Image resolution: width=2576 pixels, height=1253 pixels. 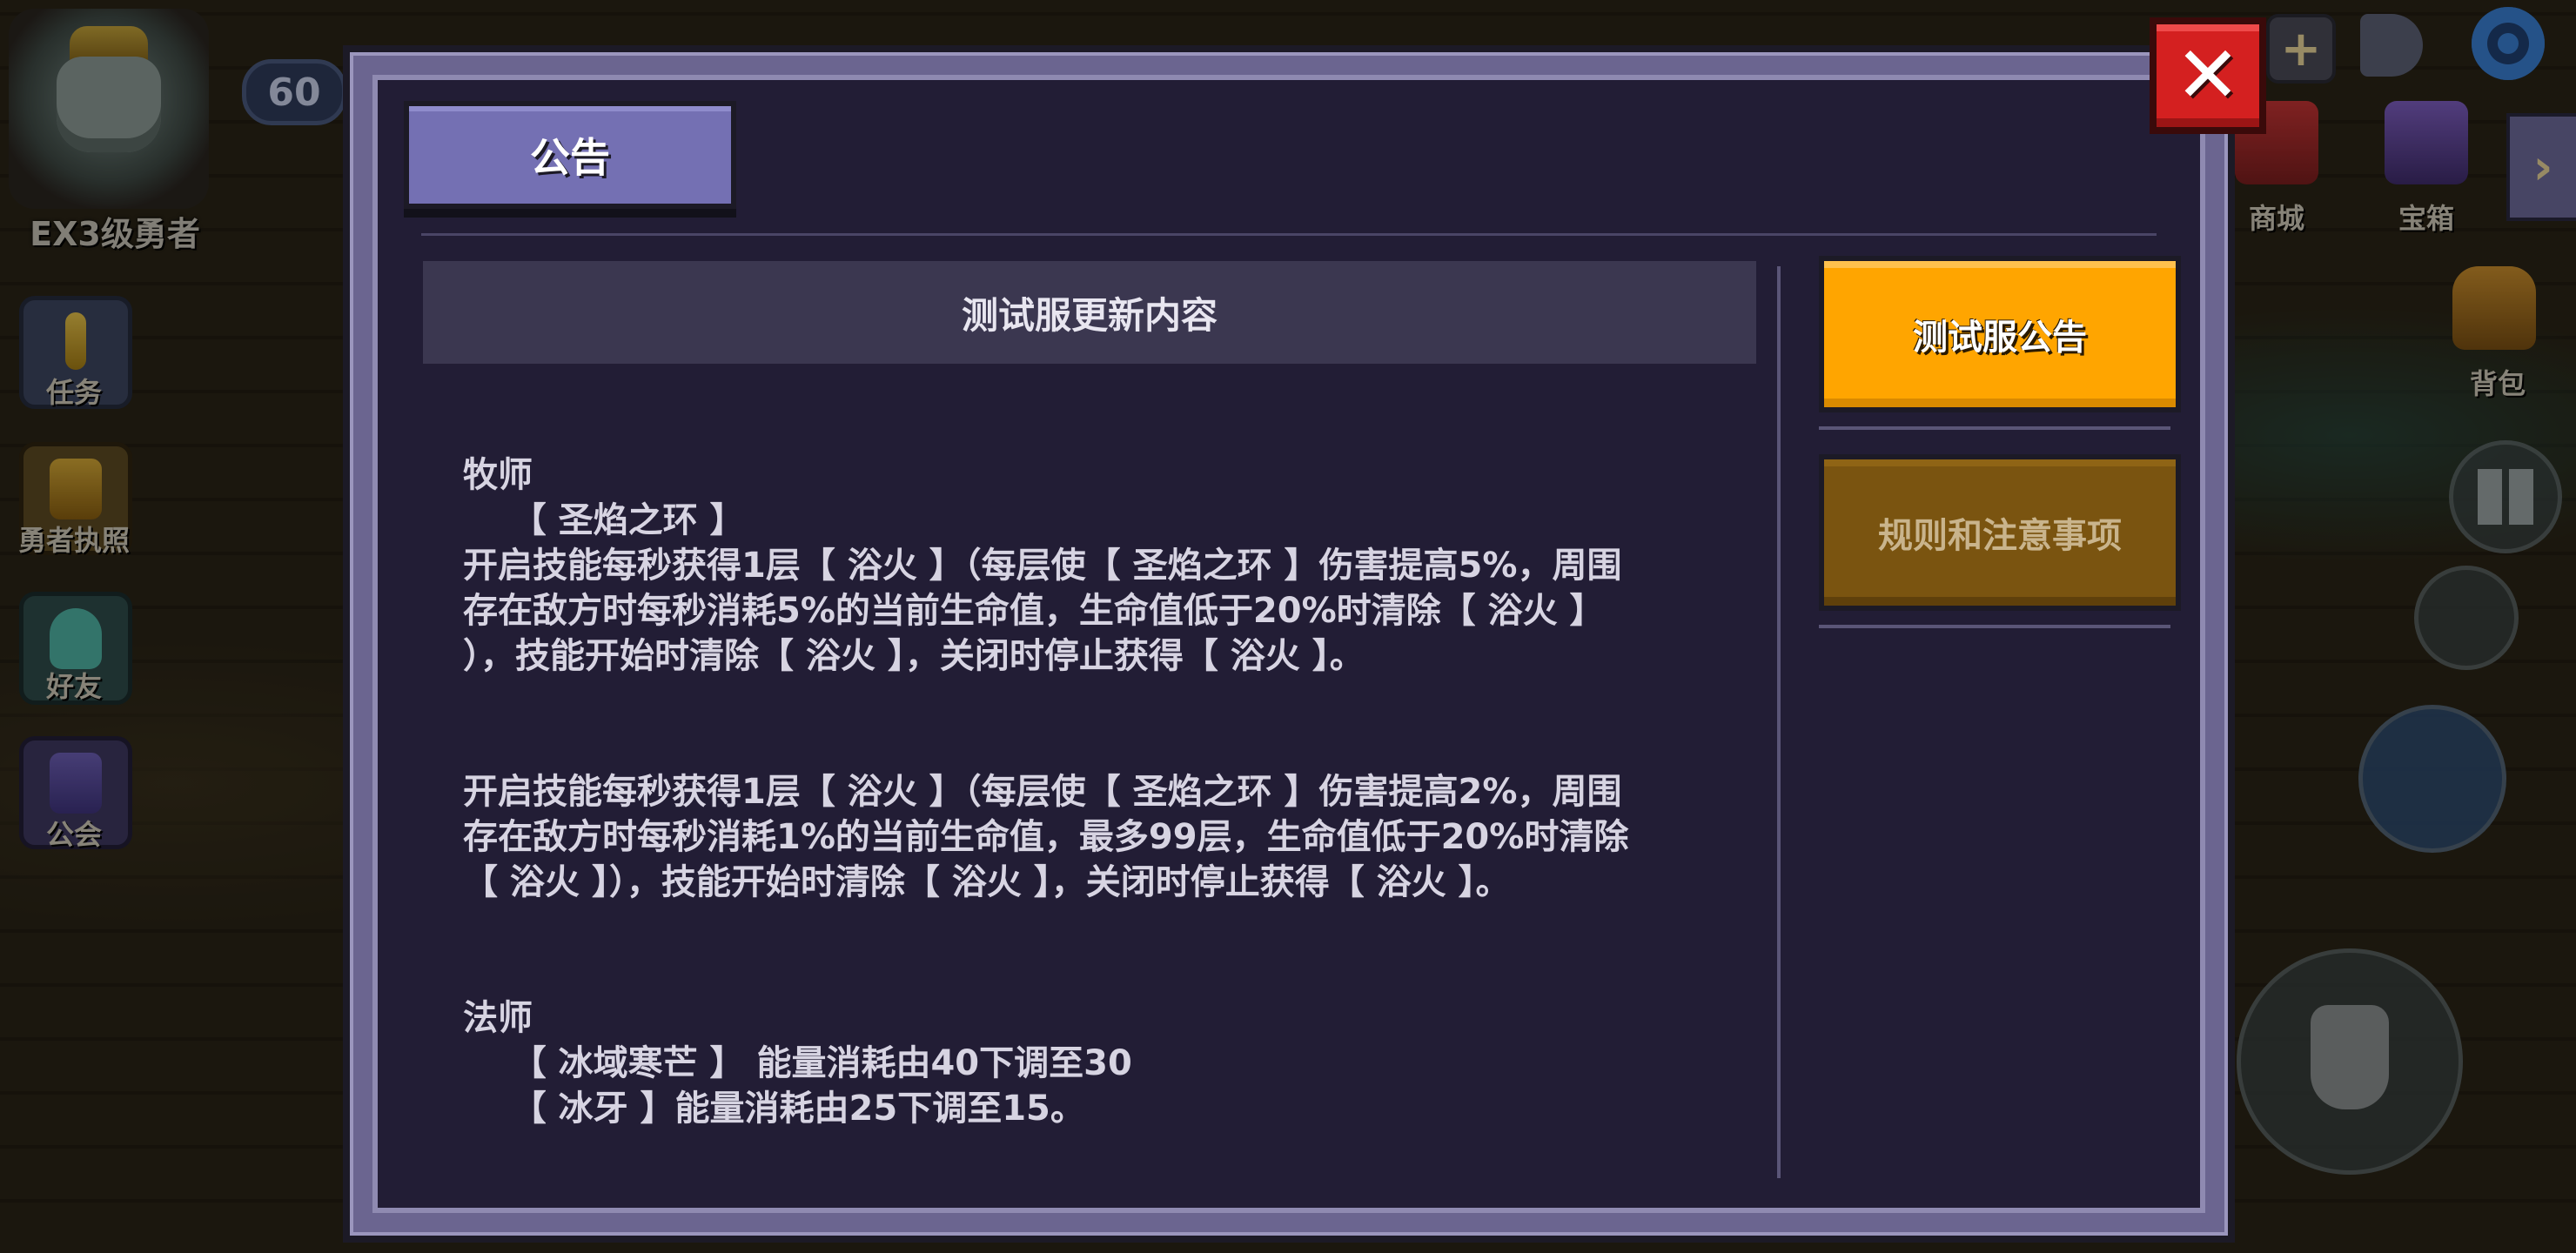 I want to click on content-title: 测试服更新内容, so click(x=1089, y=312).